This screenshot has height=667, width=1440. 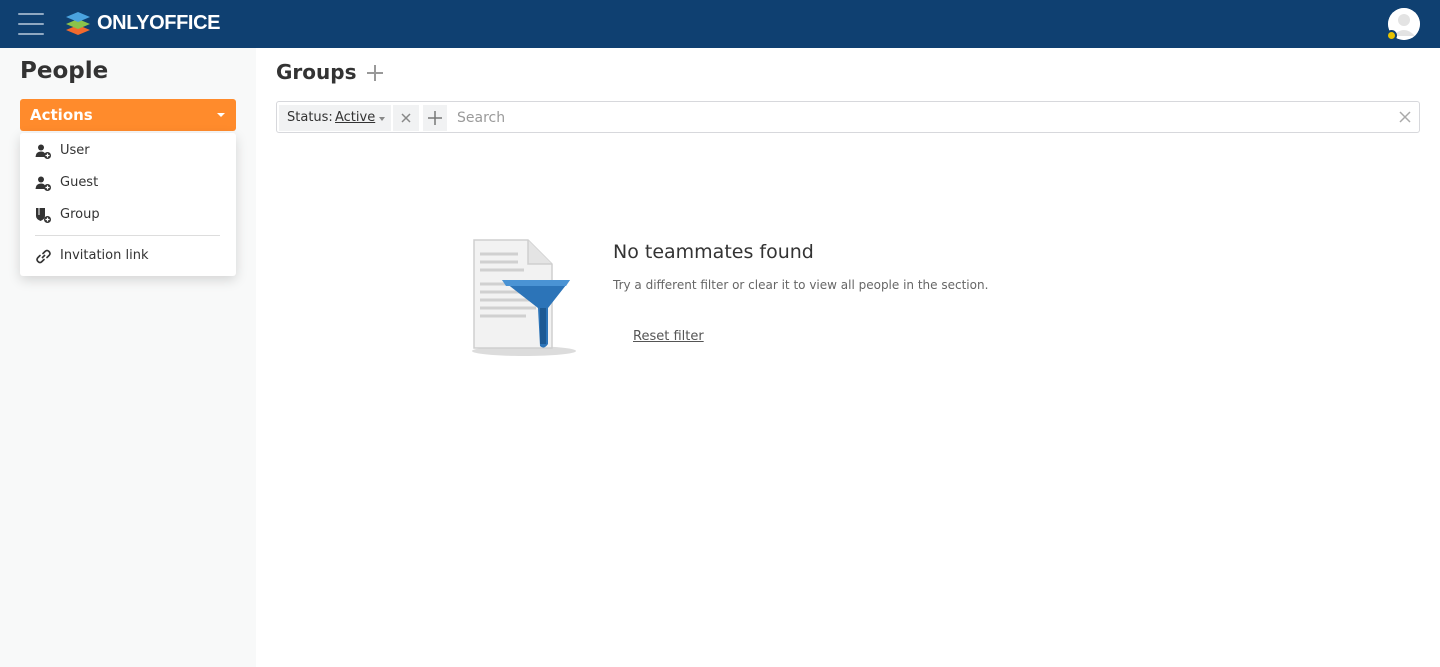 What do you see at coordinates (355, 117) in the screenshot?
I see `status-filter-value: Active` at bounding box center [355, 117].